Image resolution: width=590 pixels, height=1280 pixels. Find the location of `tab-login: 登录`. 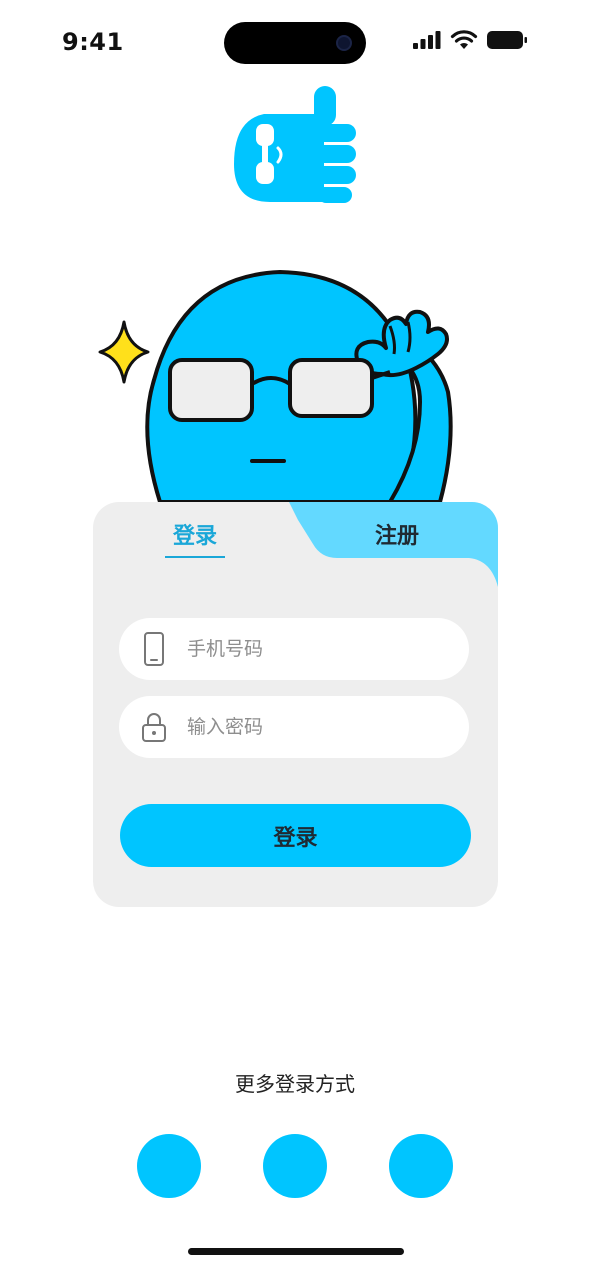

tab-login: 登录 is located at coordinates (195, 534).